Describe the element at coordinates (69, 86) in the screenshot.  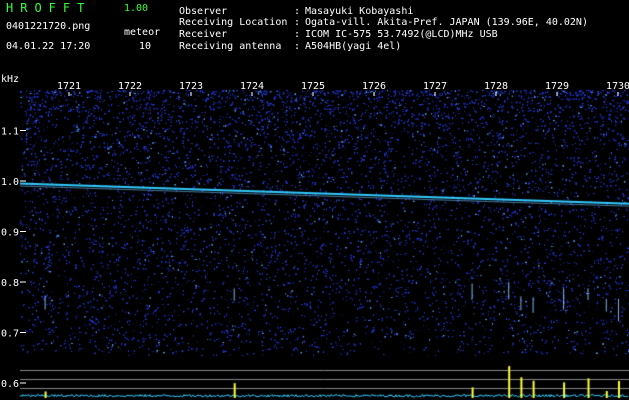
I see `time-tick-label: 1721` at that location.